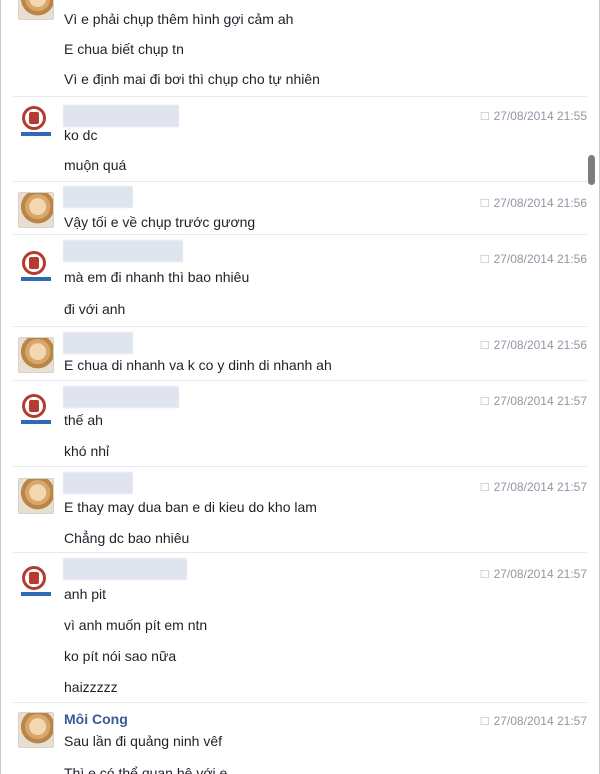 This screenshot has height=774, width=600. What do you see at coordinates (95, 309) in the screenshot?
I see `message-line: đi với anh` at bounding box center [95, 309].